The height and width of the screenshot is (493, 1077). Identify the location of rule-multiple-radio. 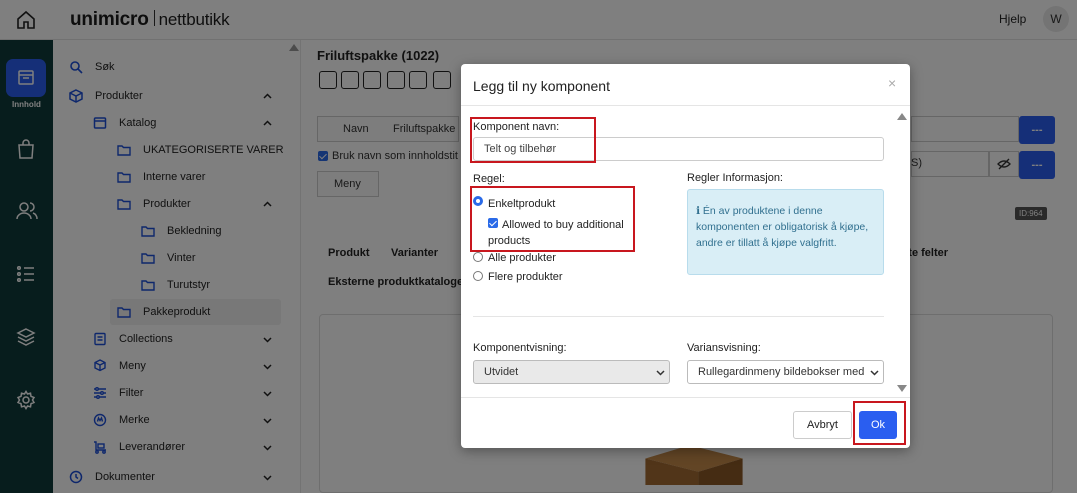
(478, 276).